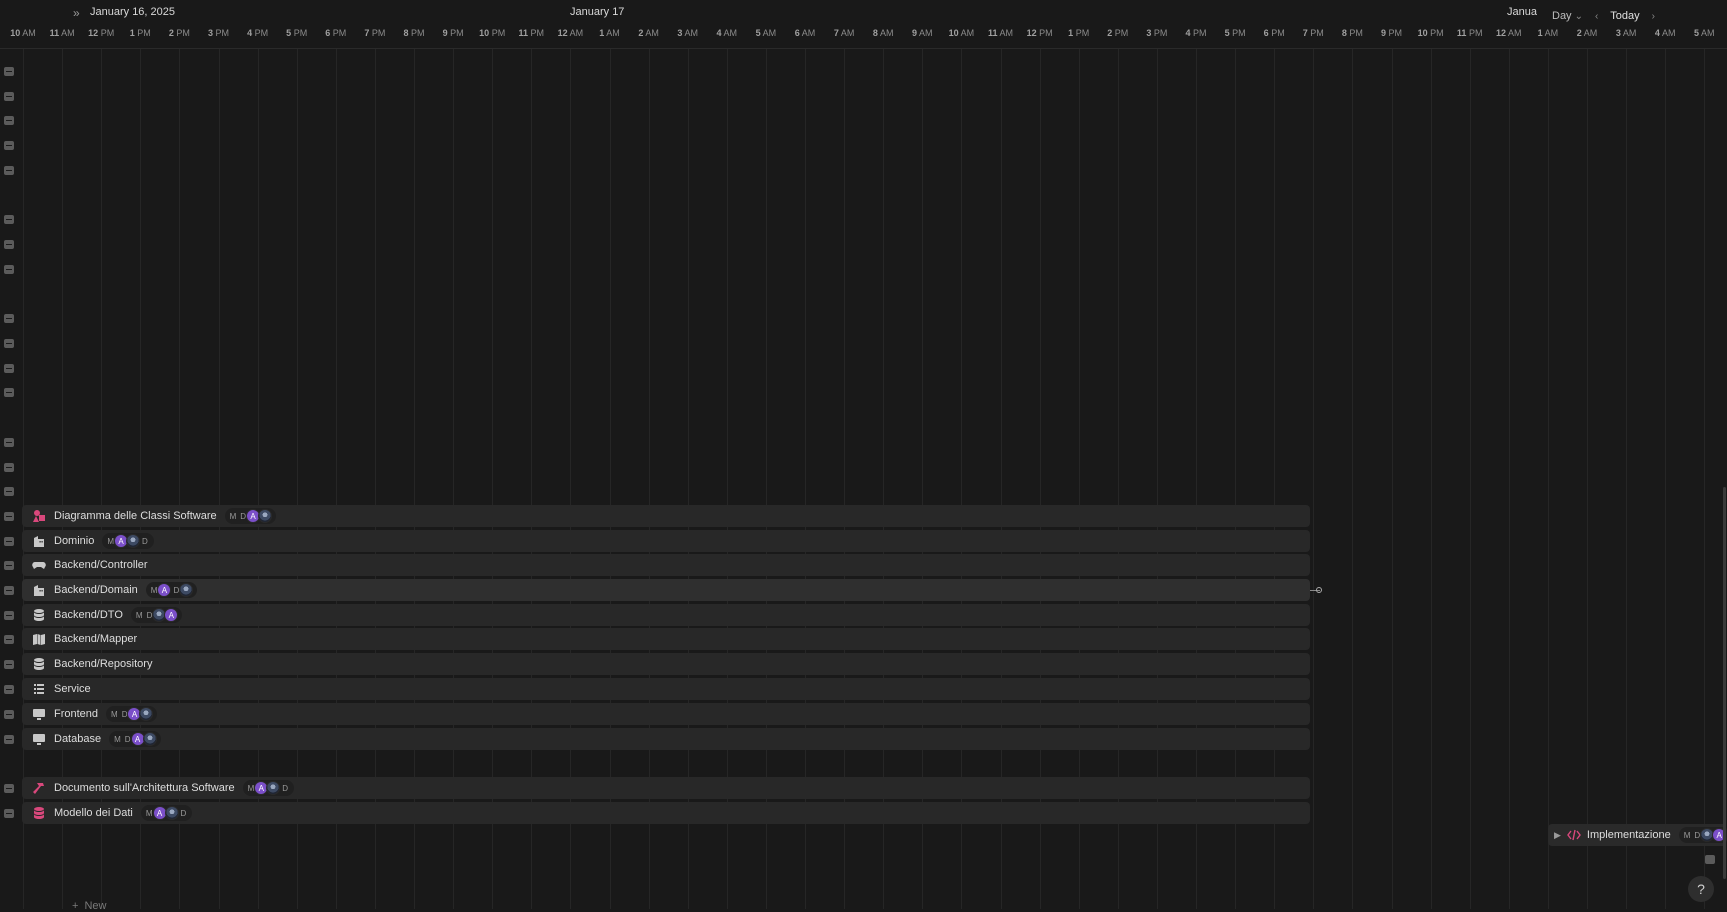 The image size is (1727, 912). I want to click on collapse-sidebar-icon: », so click(79, 13).